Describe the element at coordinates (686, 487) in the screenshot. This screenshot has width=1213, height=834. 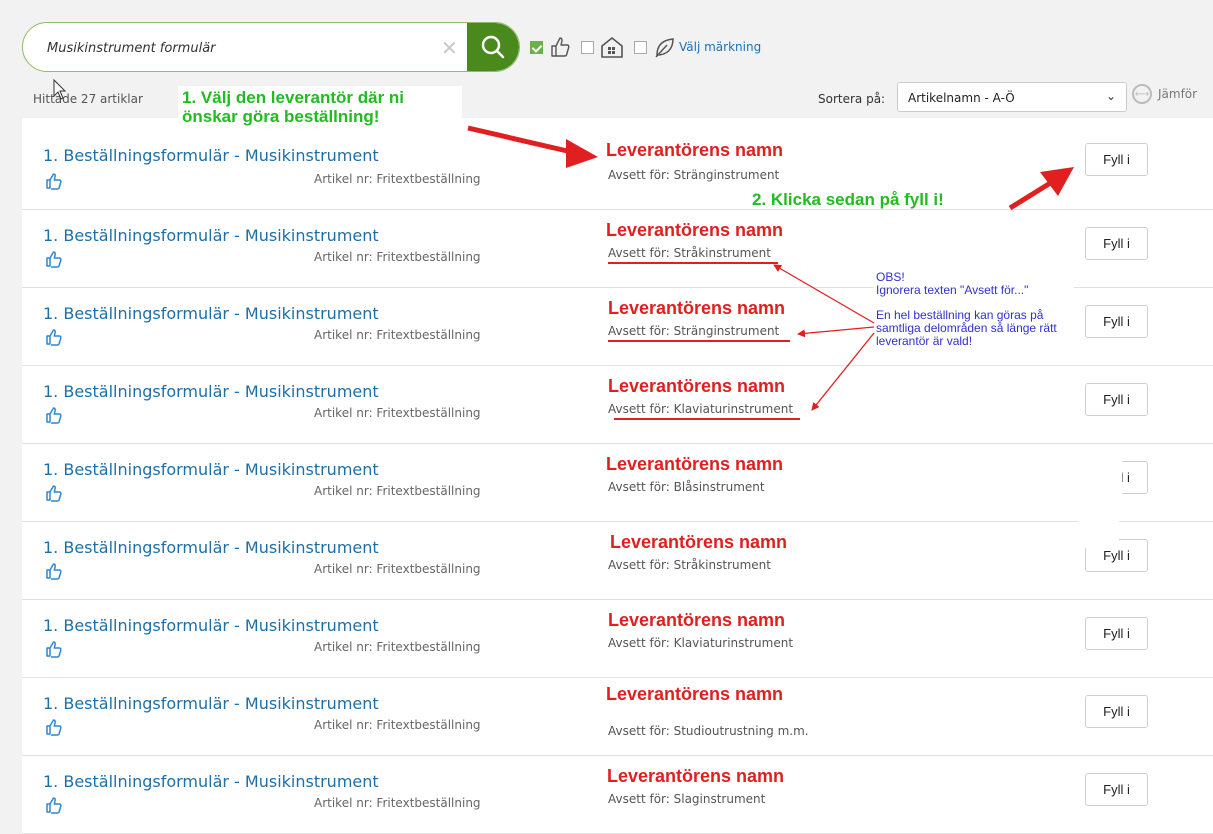
I see `intended-for: Avsett för: Blåsinstrument` at that location.